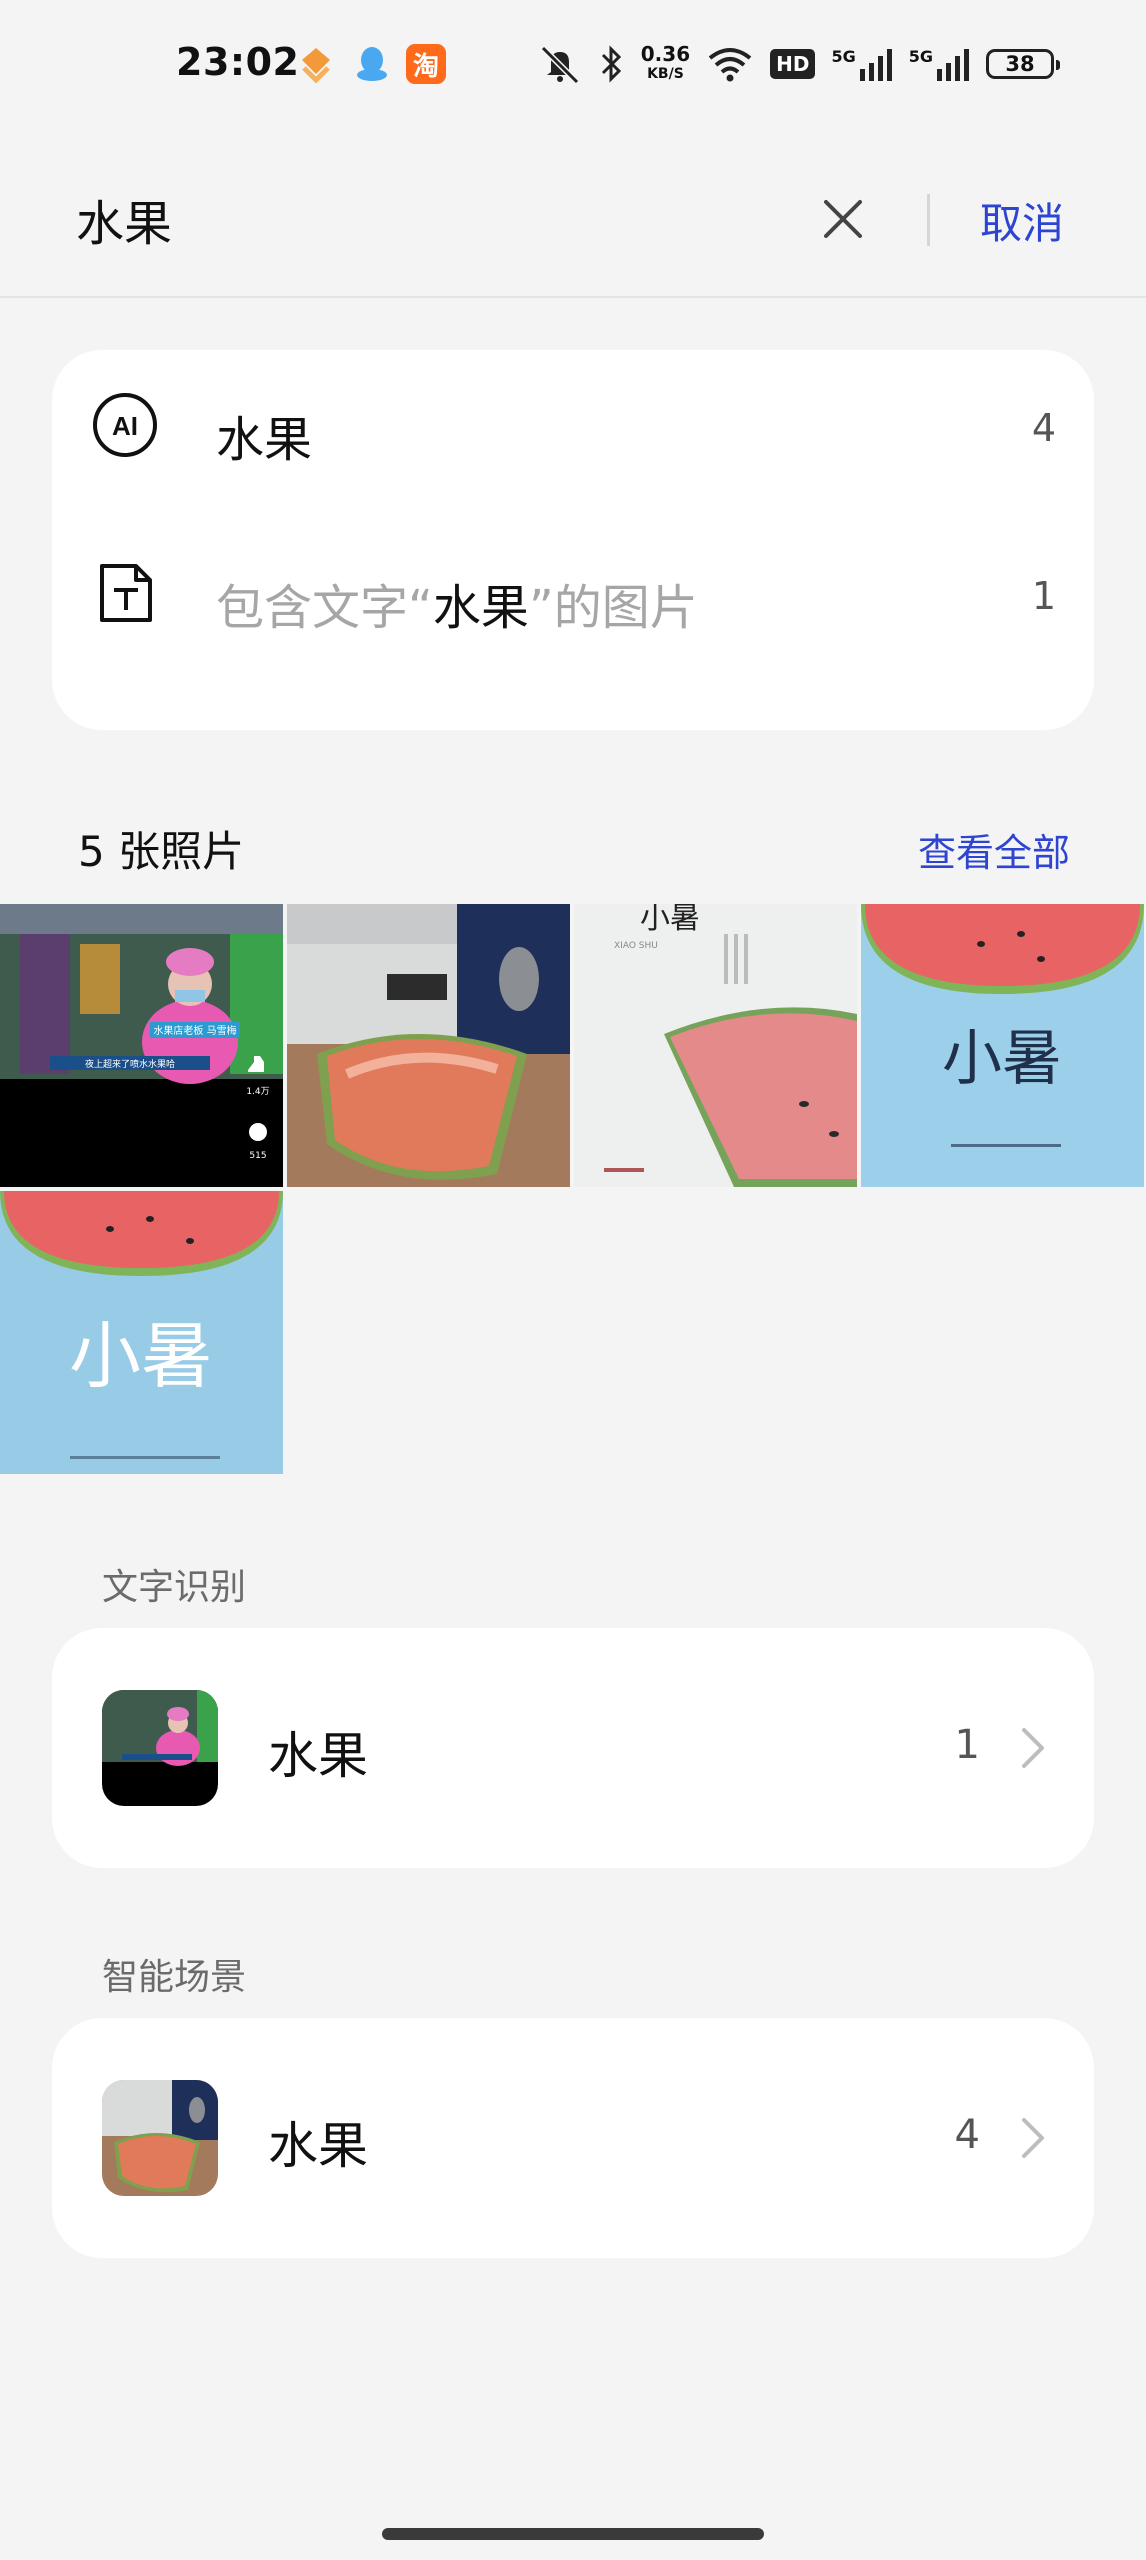 The width and height of the screenshot is (1146, 2560). Describe the element at coordinates (257, 1156) in the screenshot. I see `photo-overlay-comments: 515` at that location.